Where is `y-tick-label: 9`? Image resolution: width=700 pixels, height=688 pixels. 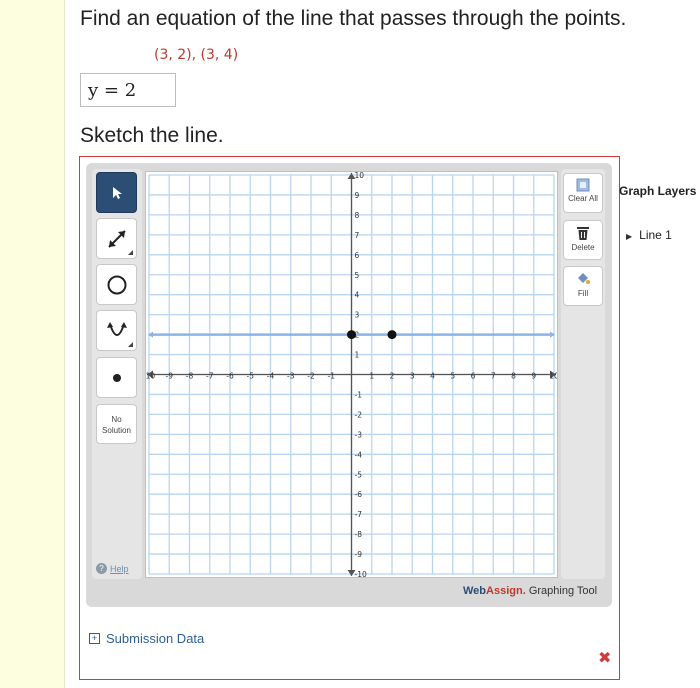
y-tick-label: 9 is located at coordinates (357, 195).